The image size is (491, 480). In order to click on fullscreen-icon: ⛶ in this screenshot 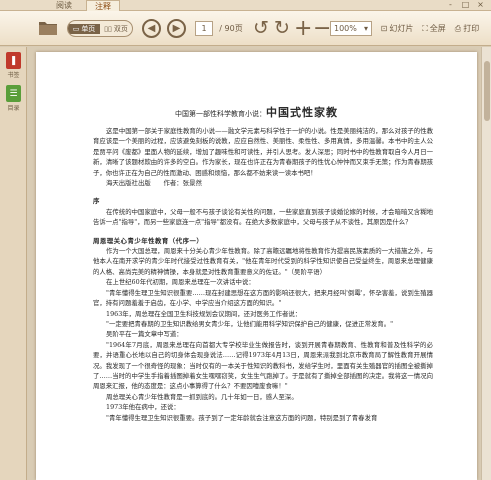, I will do `click(425, 28)`.